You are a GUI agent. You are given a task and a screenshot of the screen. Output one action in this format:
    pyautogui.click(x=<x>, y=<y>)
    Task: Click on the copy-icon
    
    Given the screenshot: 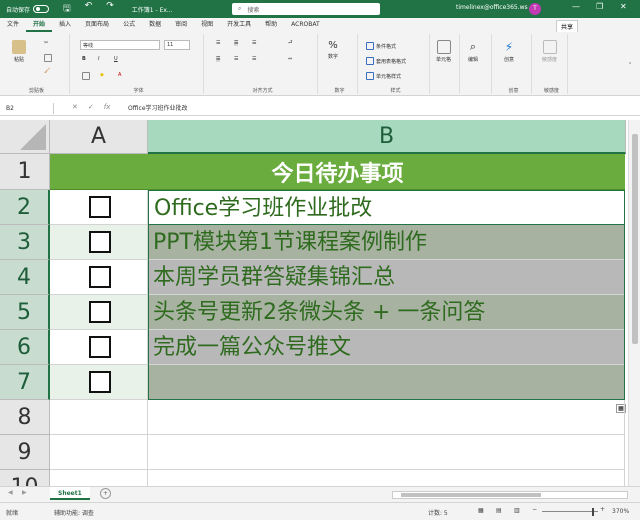 What is the action you would take?
    pyautogui.click(x=48, y=58)
    